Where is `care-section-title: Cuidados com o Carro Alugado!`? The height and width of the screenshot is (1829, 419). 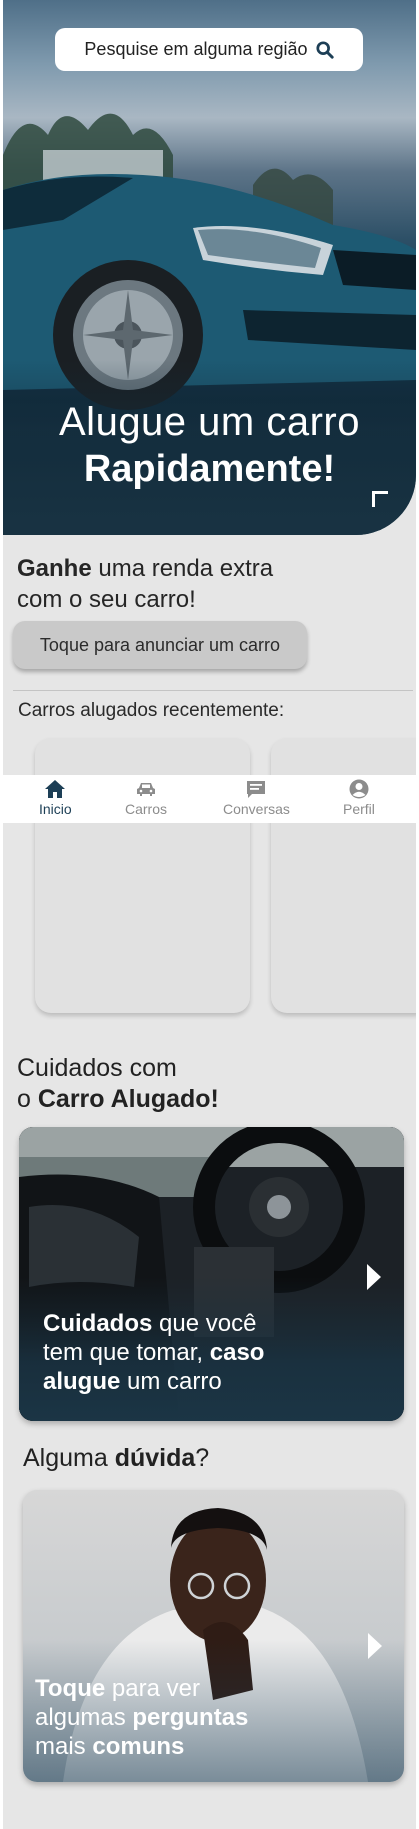 care-section-title: Cuidados com o Carro Alugado! is located at coordinates (118, 1084).